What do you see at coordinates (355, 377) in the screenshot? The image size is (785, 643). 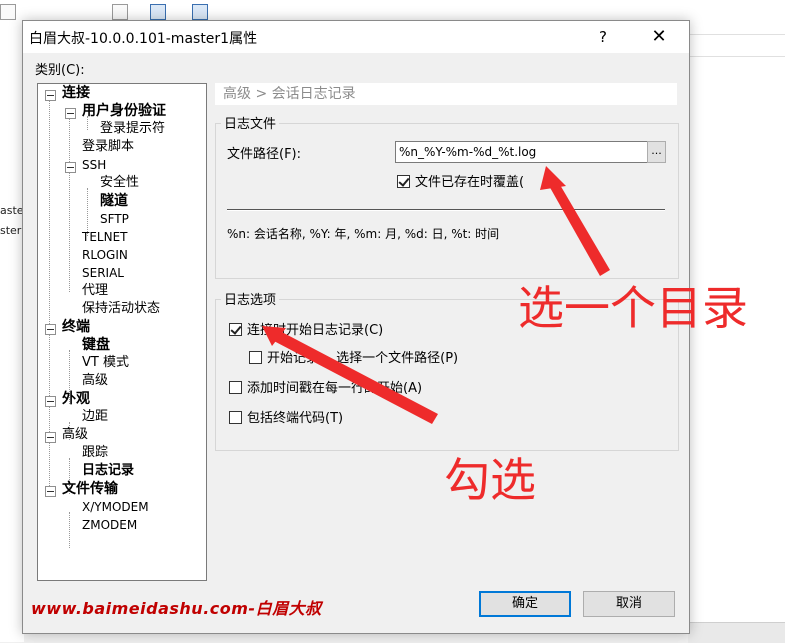 I see `arrow-to-checkbox-shaft` at bounding box center [355, 377].